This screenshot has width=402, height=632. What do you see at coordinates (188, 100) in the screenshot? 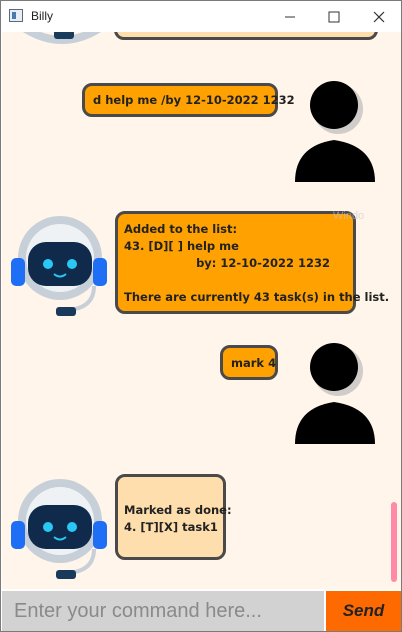
I see `user-message-bubble: d help me /by 12-10-2022 1232` at bounding box center [188, 100].